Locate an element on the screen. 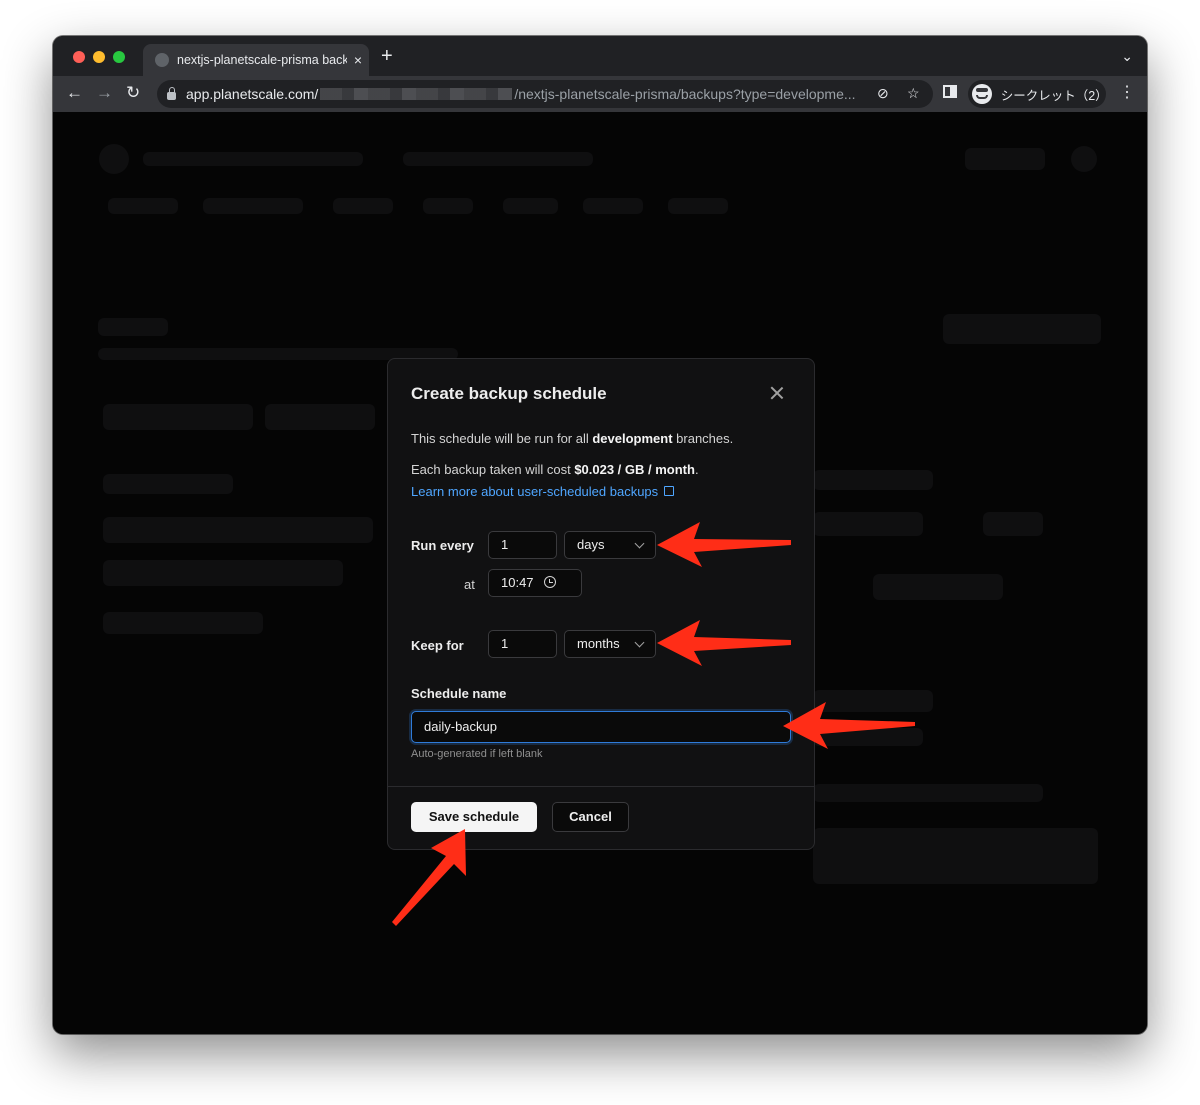 The width and height of the screenshot is (1200, 1105). dialog-title: Create backup schedule is located at coordinates (509, 393).